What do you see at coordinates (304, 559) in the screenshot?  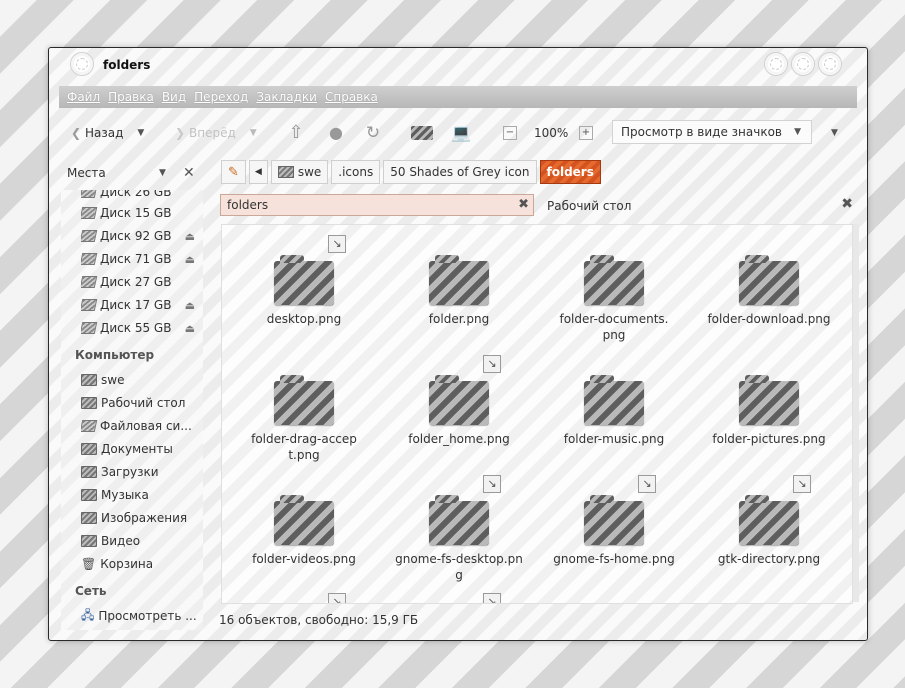 I see `file-name: folder-videos.png` at bounding box center [304, 559].